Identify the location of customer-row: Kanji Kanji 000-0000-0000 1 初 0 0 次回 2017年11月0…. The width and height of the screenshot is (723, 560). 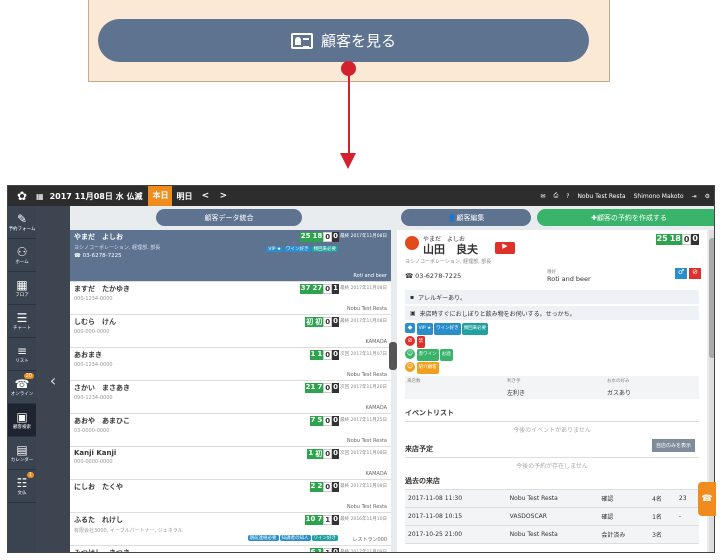
(230, 463).